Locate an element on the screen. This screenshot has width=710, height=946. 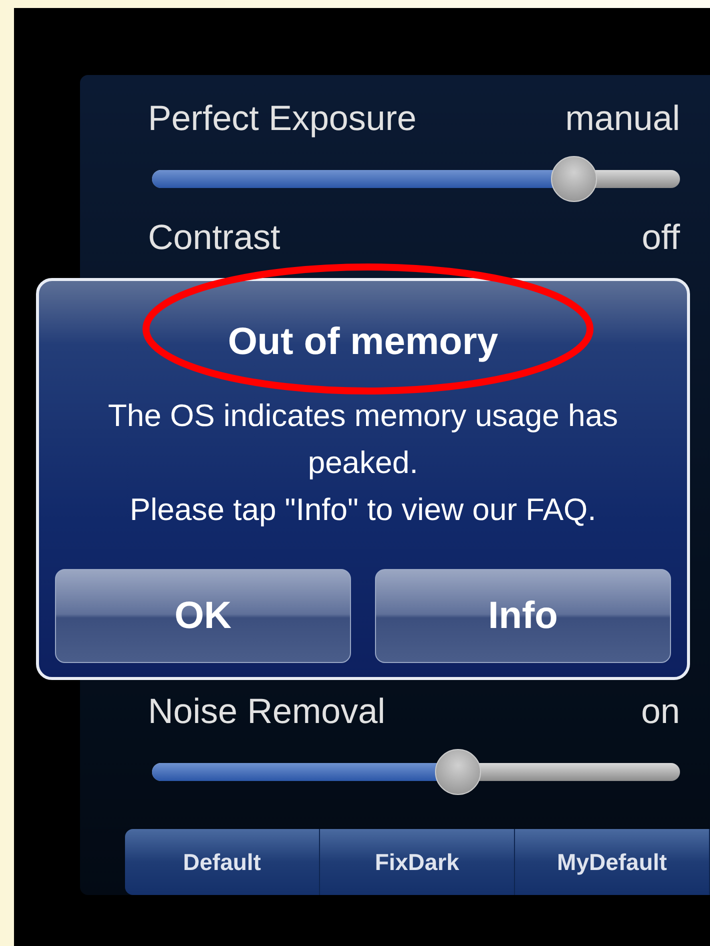
preset-button: FixDark is located at coordinates (417, 862).